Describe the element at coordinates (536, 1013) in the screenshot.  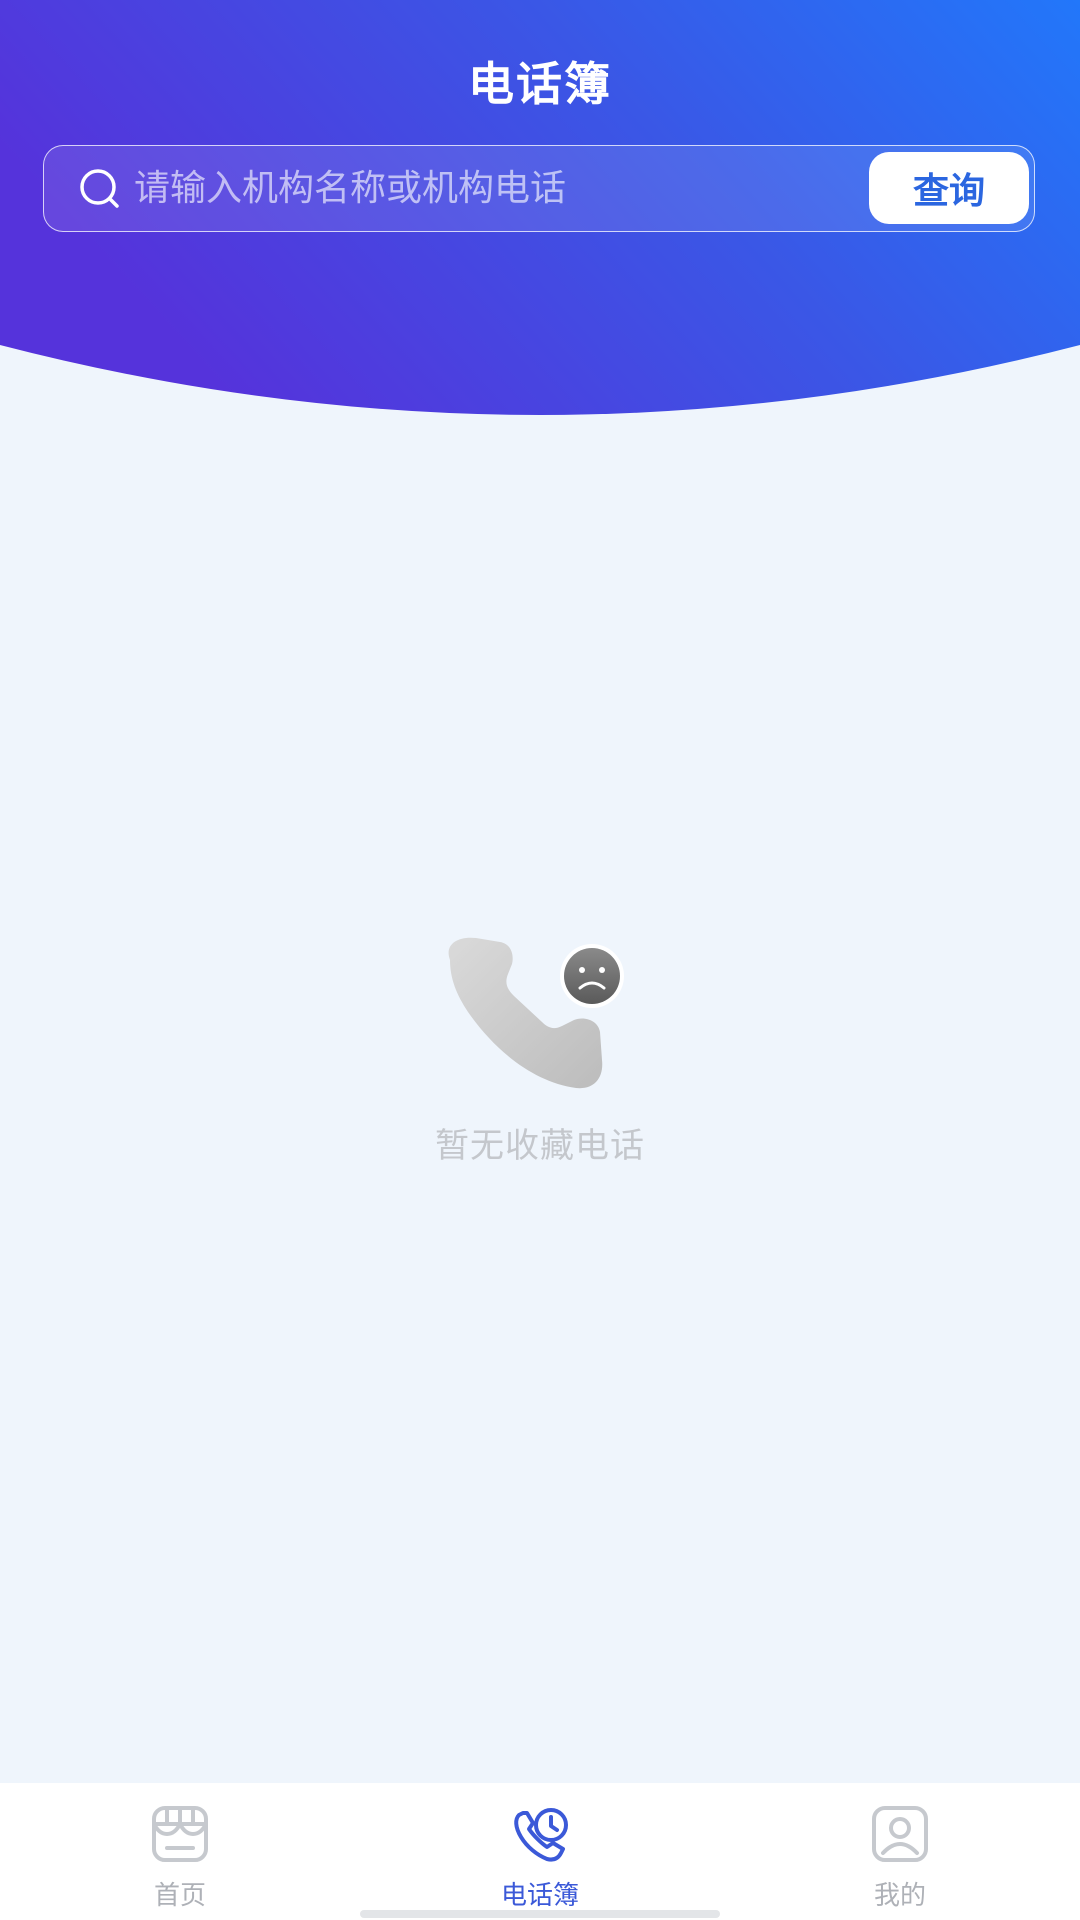
I see `phone-sad-icon` at that location.